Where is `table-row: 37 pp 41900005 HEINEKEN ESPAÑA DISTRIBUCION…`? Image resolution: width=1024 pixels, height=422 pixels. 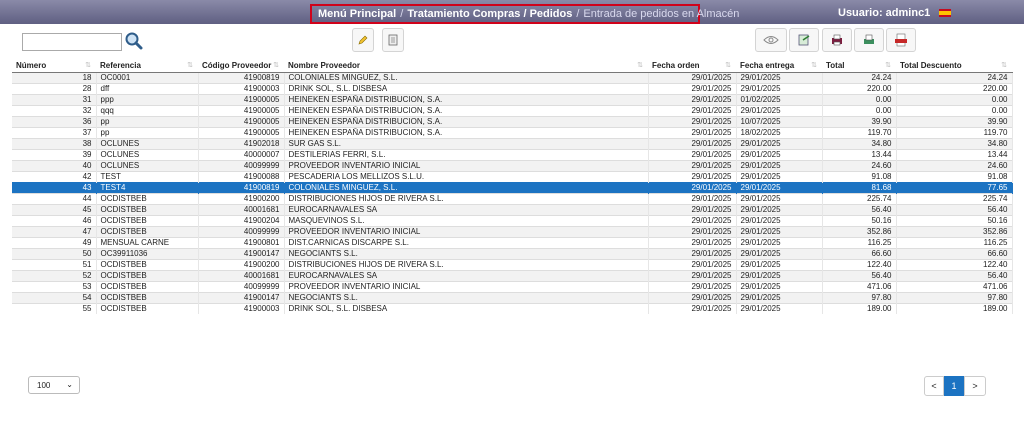 table-row: 37 pp 41900005 HEINEKEN ESPAÑA DISTRIBUCION… is located at coordinates (512, 132).